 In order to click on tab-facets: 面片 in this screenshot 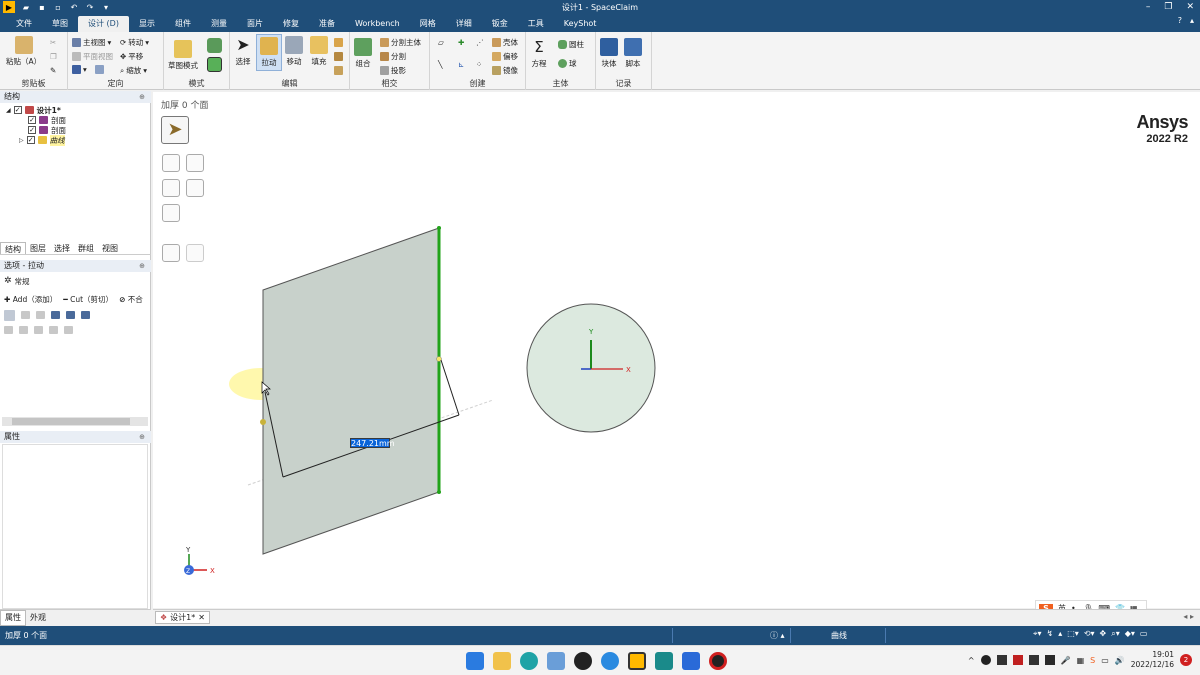, I will do `click(255, 24)`.